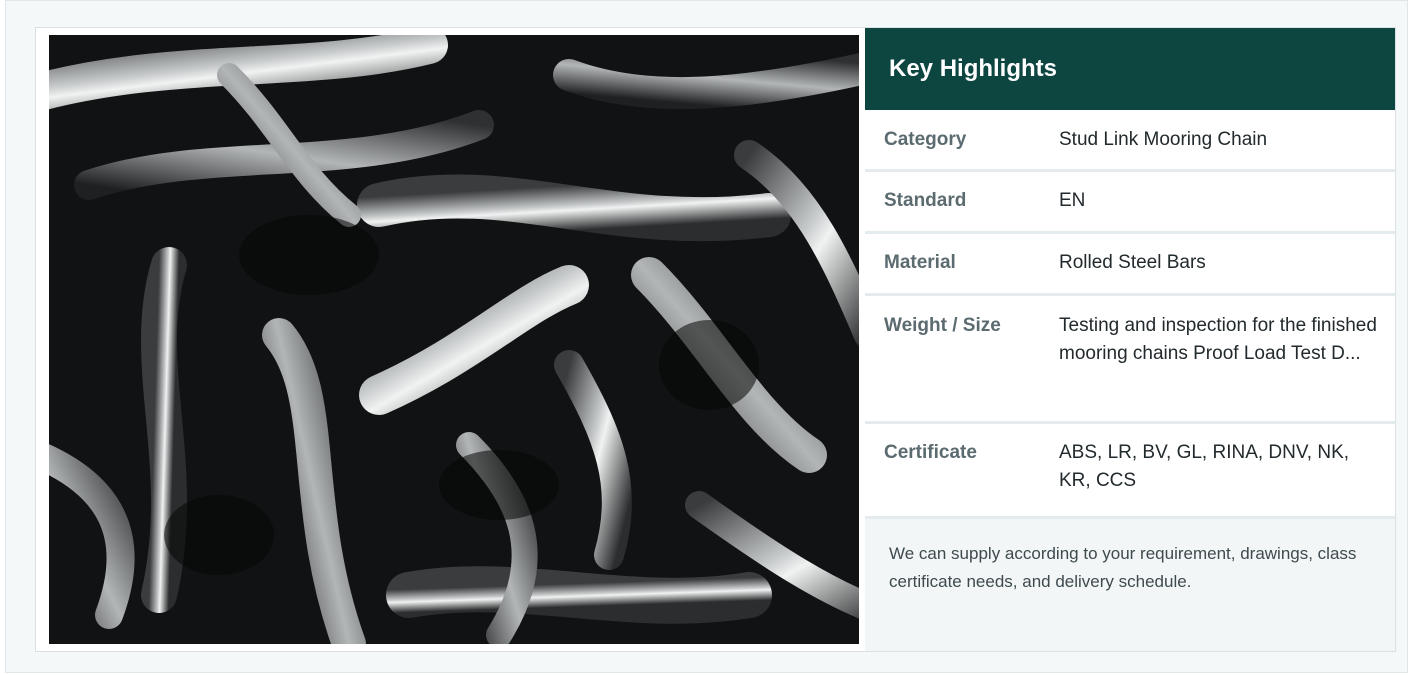  What do you see at coordinates (1130, 69) in the screenshot?
I see `panel-title: Key Highlights` at bounding box center [1130, 69].